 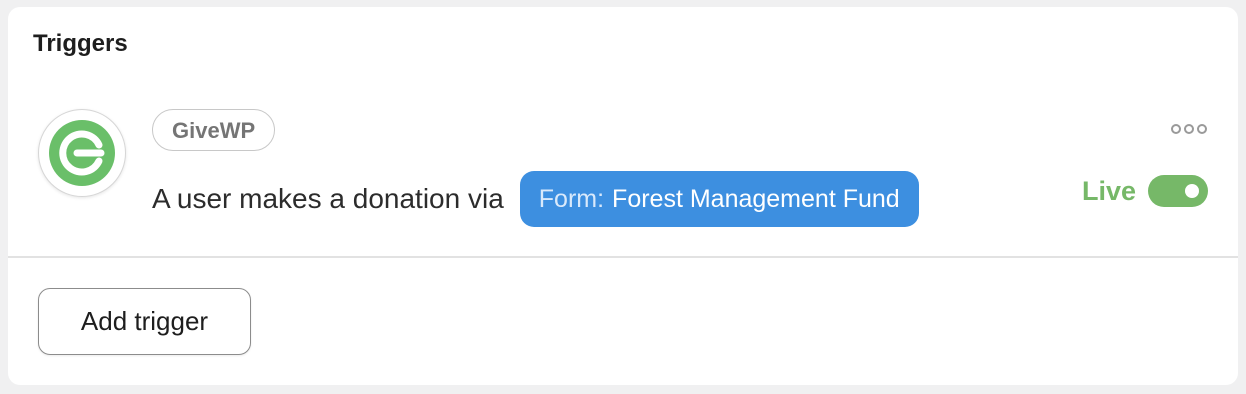 I want to click on live-status: Live, so click(x=1145, y=191).